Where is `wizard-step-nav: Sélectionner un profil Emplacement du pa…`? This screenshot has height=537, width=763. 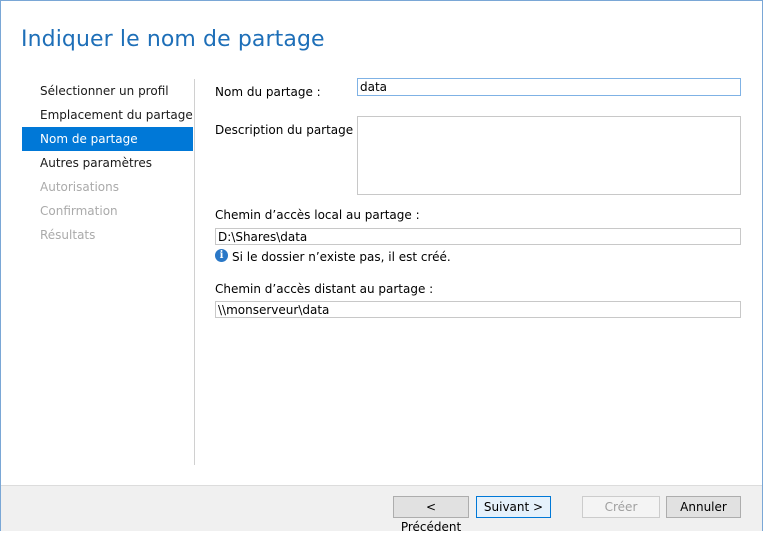
wizard-step-nav: Sélectionner un profil Emplacement du pa… is located at coordinates (107, 163).